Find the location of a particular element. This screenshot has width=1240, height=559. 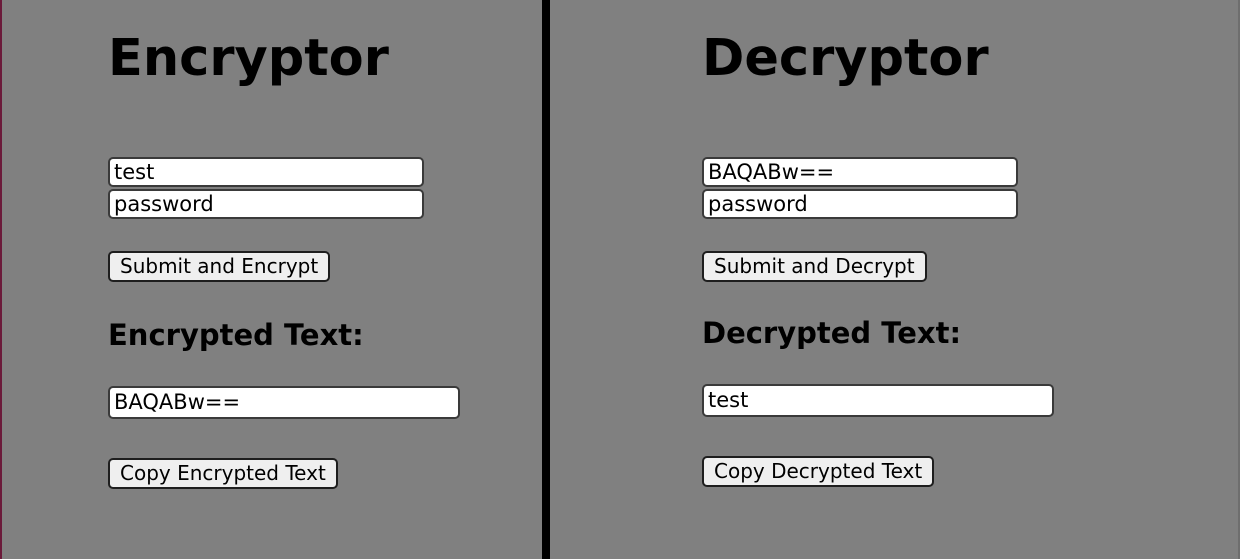

encrypt-message-input: test is located at coordinates (266, 172).